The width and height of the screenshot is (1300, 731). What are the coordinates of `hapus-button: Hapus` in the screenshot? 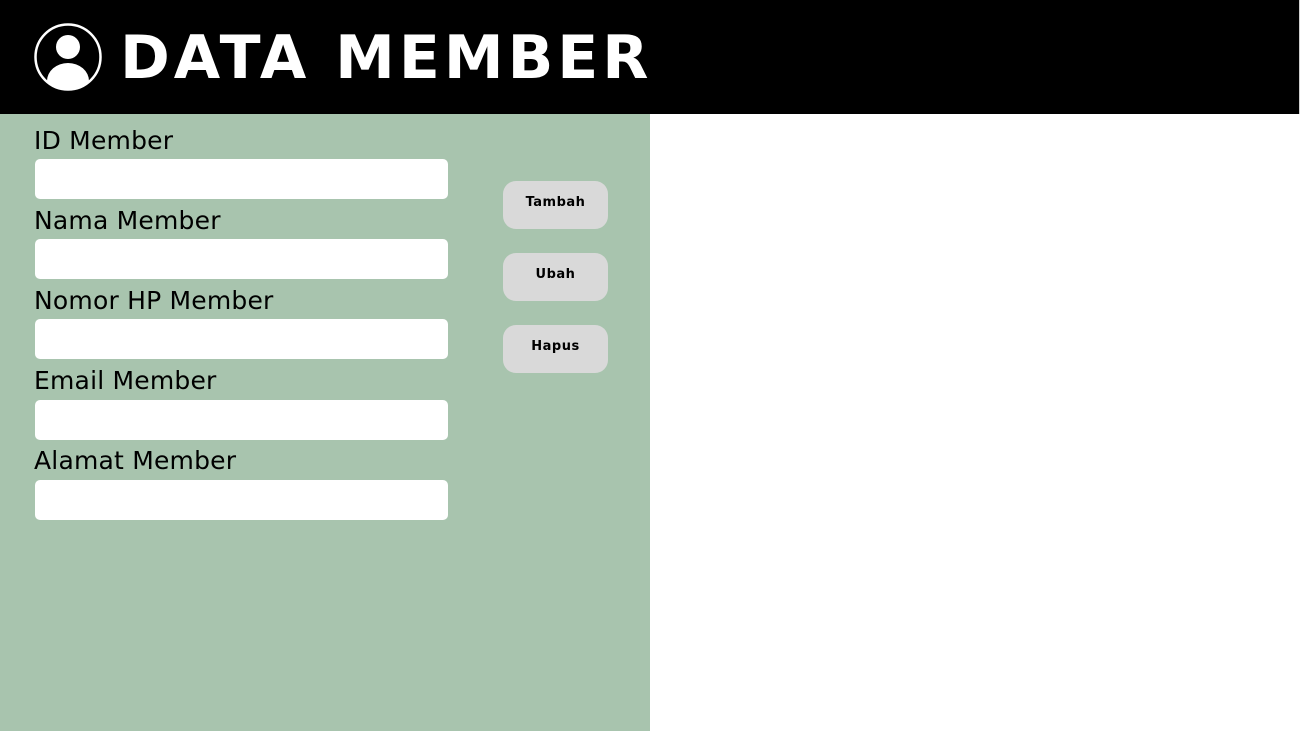 It's located at (555, 349).